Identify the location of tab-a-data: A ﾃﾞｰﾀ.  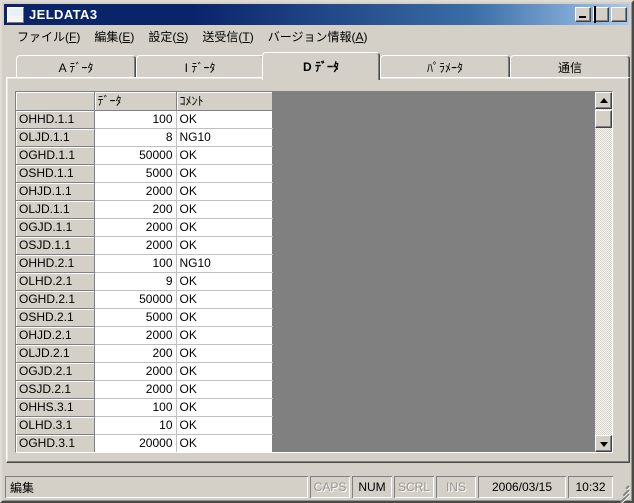
(76, 66).